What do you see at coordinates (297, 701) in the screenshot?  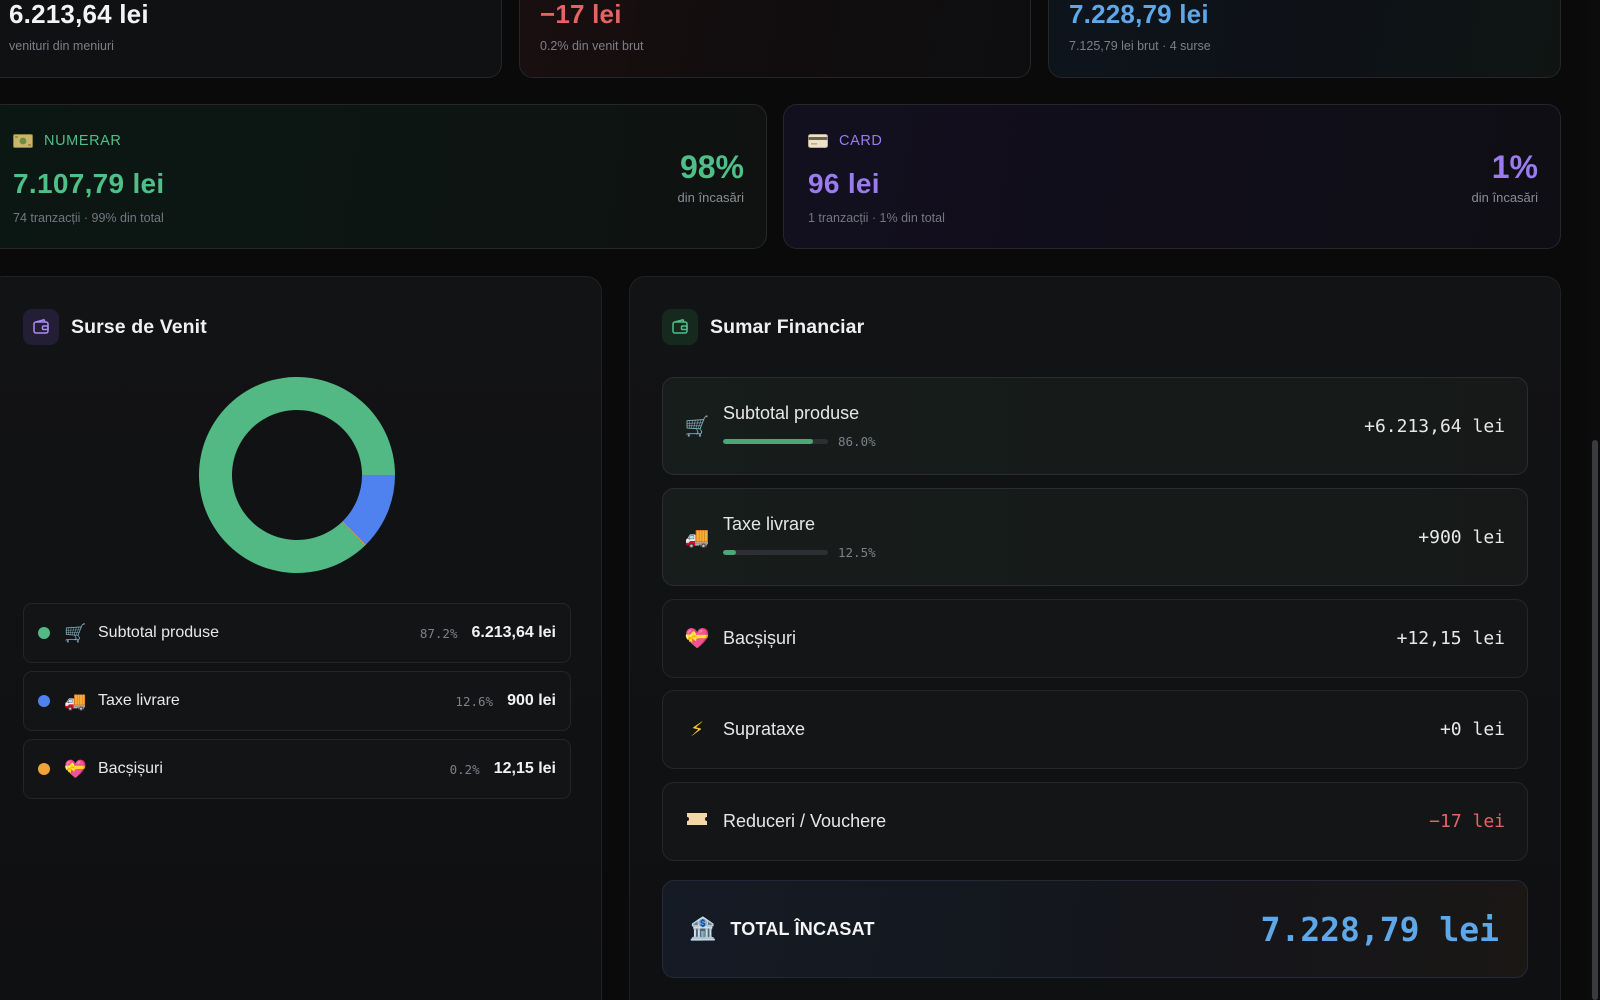 I see `source-row-delivery: 🚚 Taxe livrare 12.6% 900 lei` at bounding box center [297, 701].